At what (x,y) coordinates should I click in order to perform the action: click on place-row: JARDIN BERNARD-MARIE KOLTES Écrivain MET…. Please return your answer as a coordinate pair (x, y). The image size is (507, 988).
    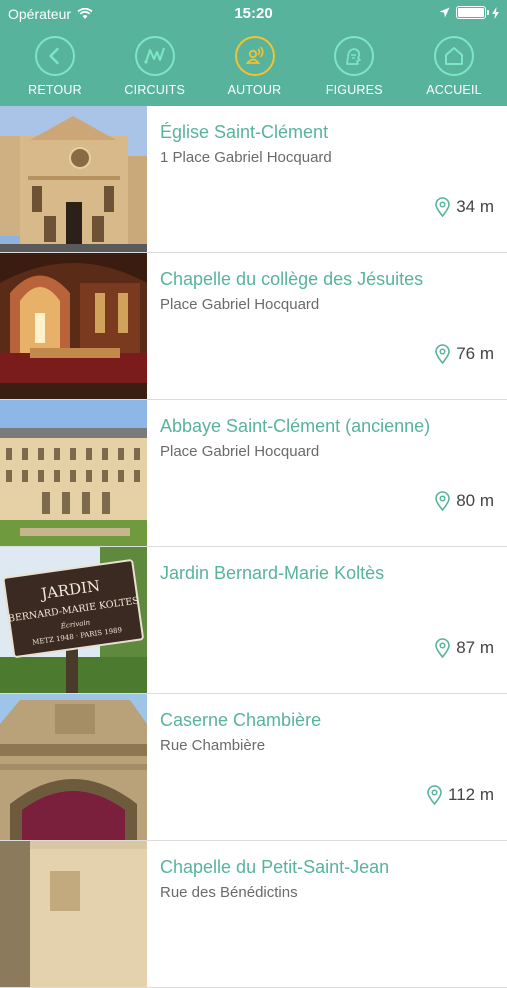
    Looking at the image, I should click on (253, 620).